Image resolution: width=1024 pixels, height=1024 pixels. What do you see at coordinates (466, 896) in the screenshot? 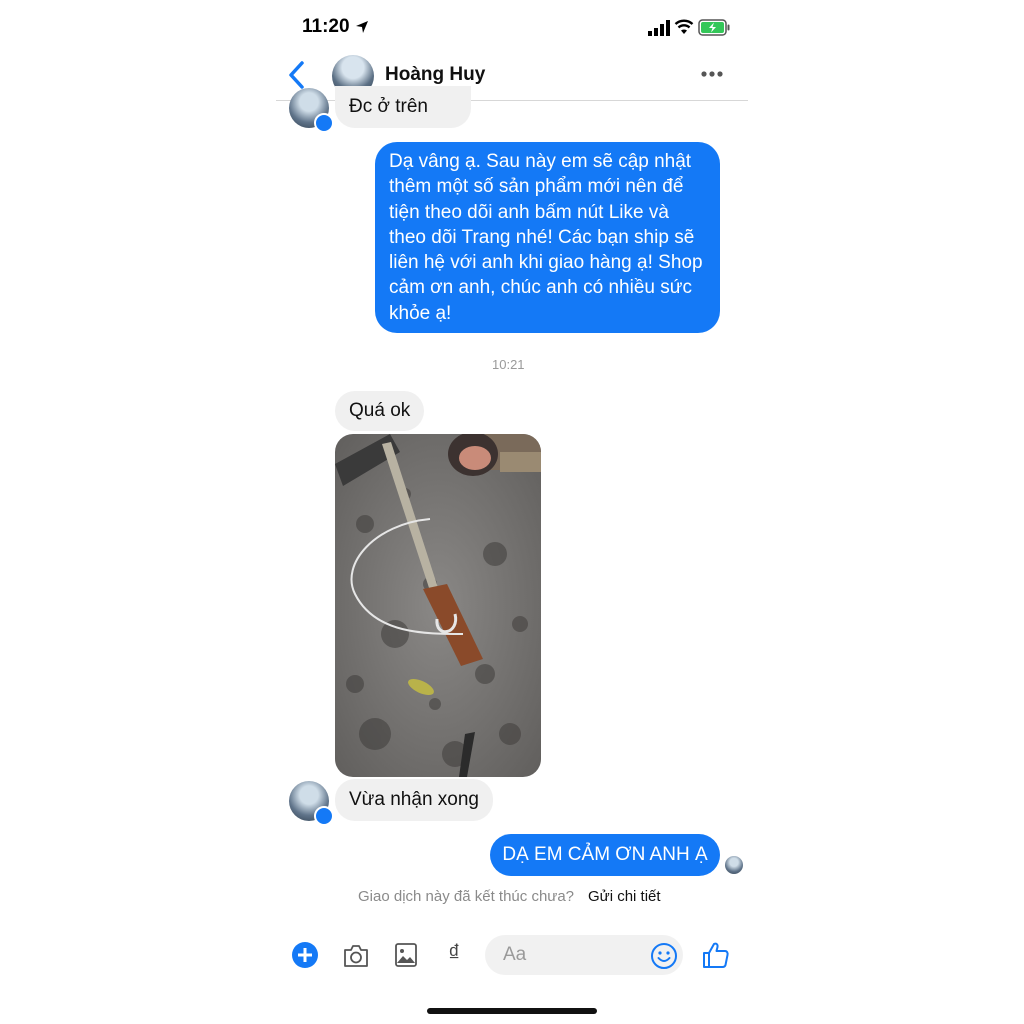
I see `transaction-question: Giao dịch này đã kết thúc chưa?` at bounding box center [466, 896].